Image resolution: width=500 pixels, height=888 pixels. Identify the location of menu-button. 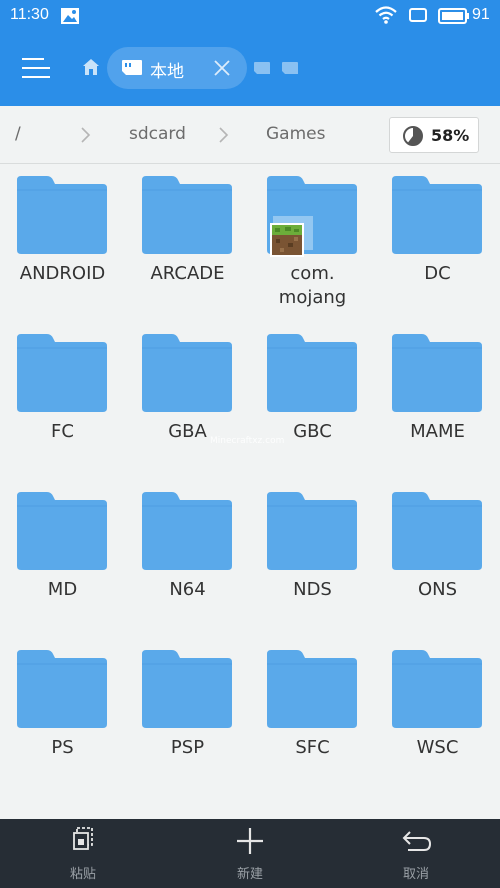
(38, 69).